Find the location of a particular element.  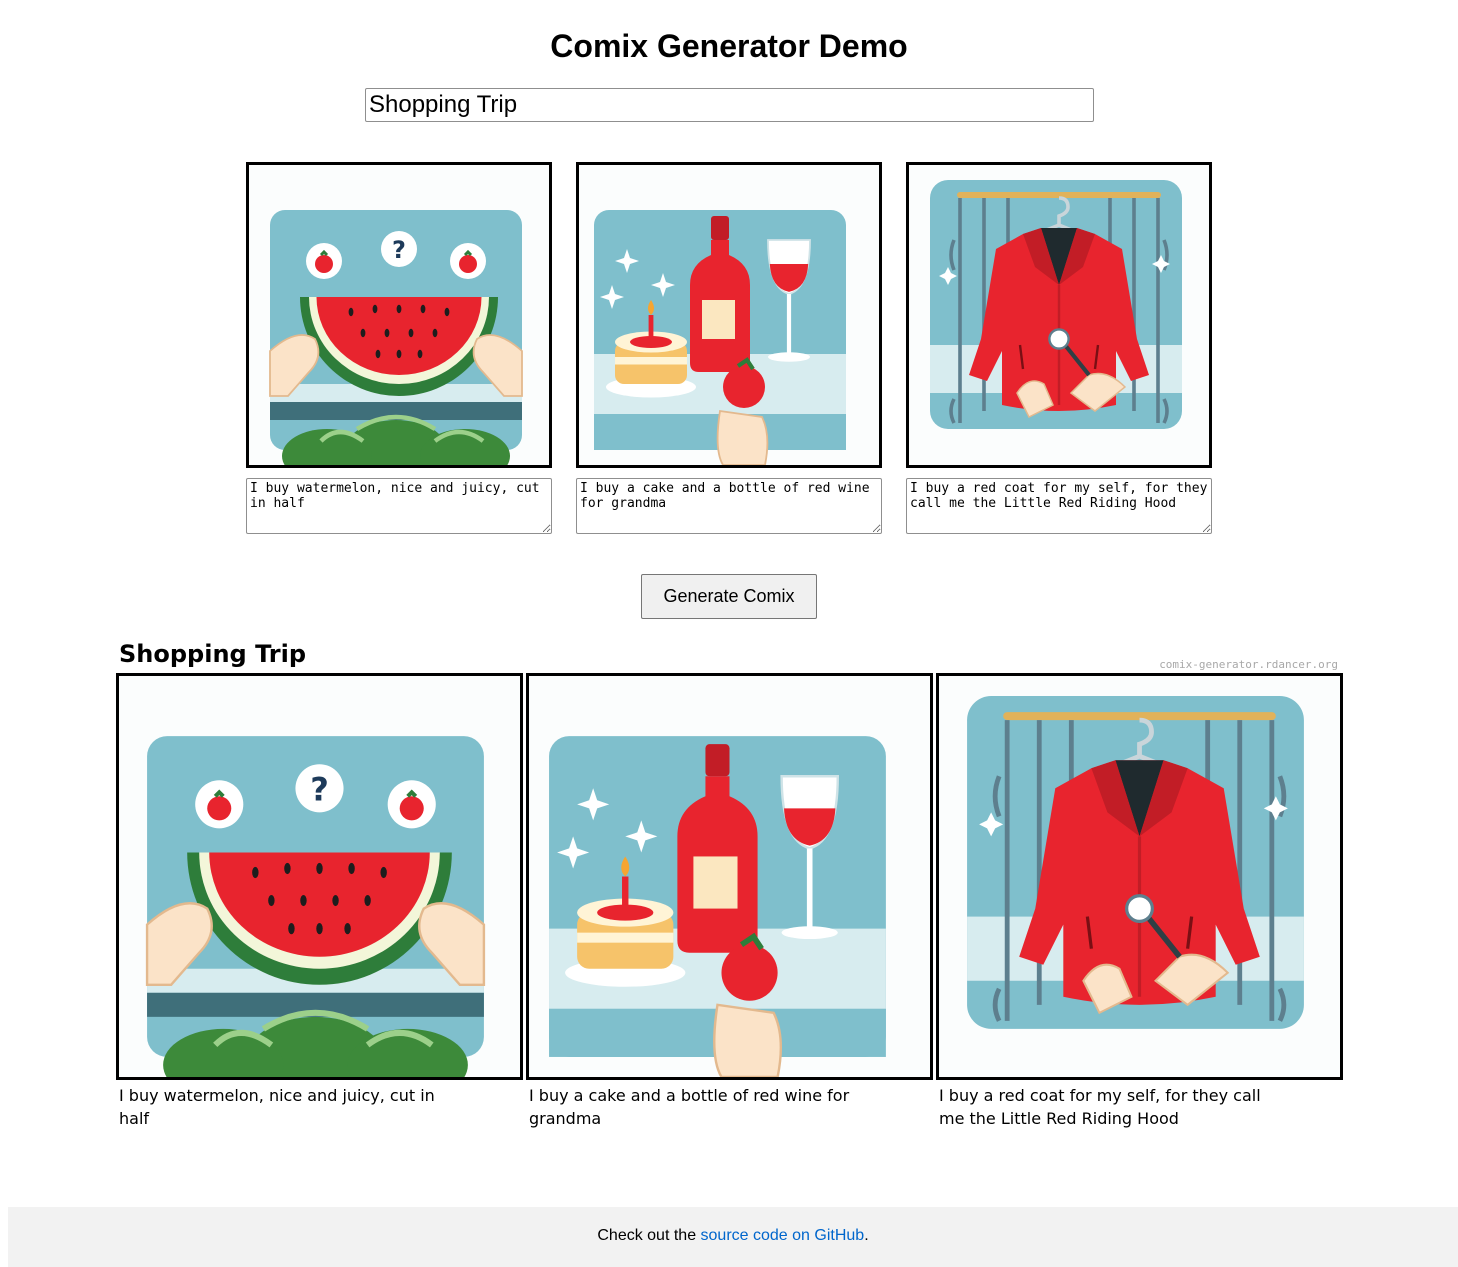

watermark: comix-generator.rdancer.org is located at coordinates (1248, 664).